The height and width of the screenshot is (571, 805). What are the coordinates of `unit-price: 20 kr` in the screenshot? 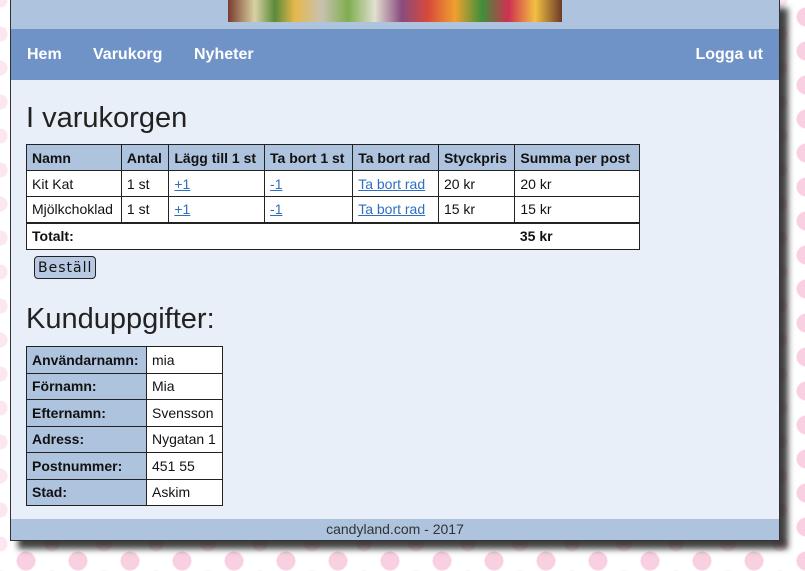 It's located at (476, 183).